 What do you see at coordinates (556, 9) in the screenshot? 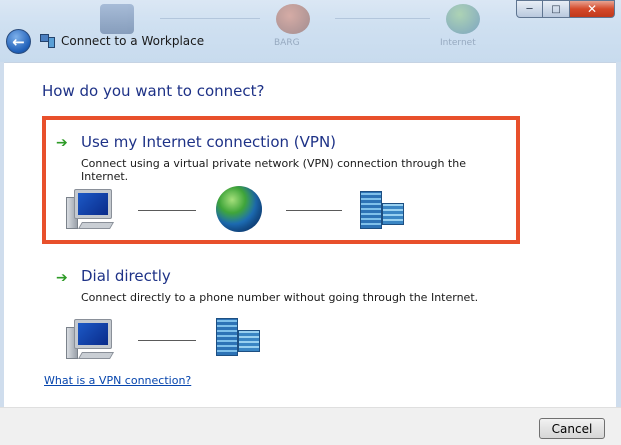
I see `maximize-button: □` at bounding box center [556, 9].